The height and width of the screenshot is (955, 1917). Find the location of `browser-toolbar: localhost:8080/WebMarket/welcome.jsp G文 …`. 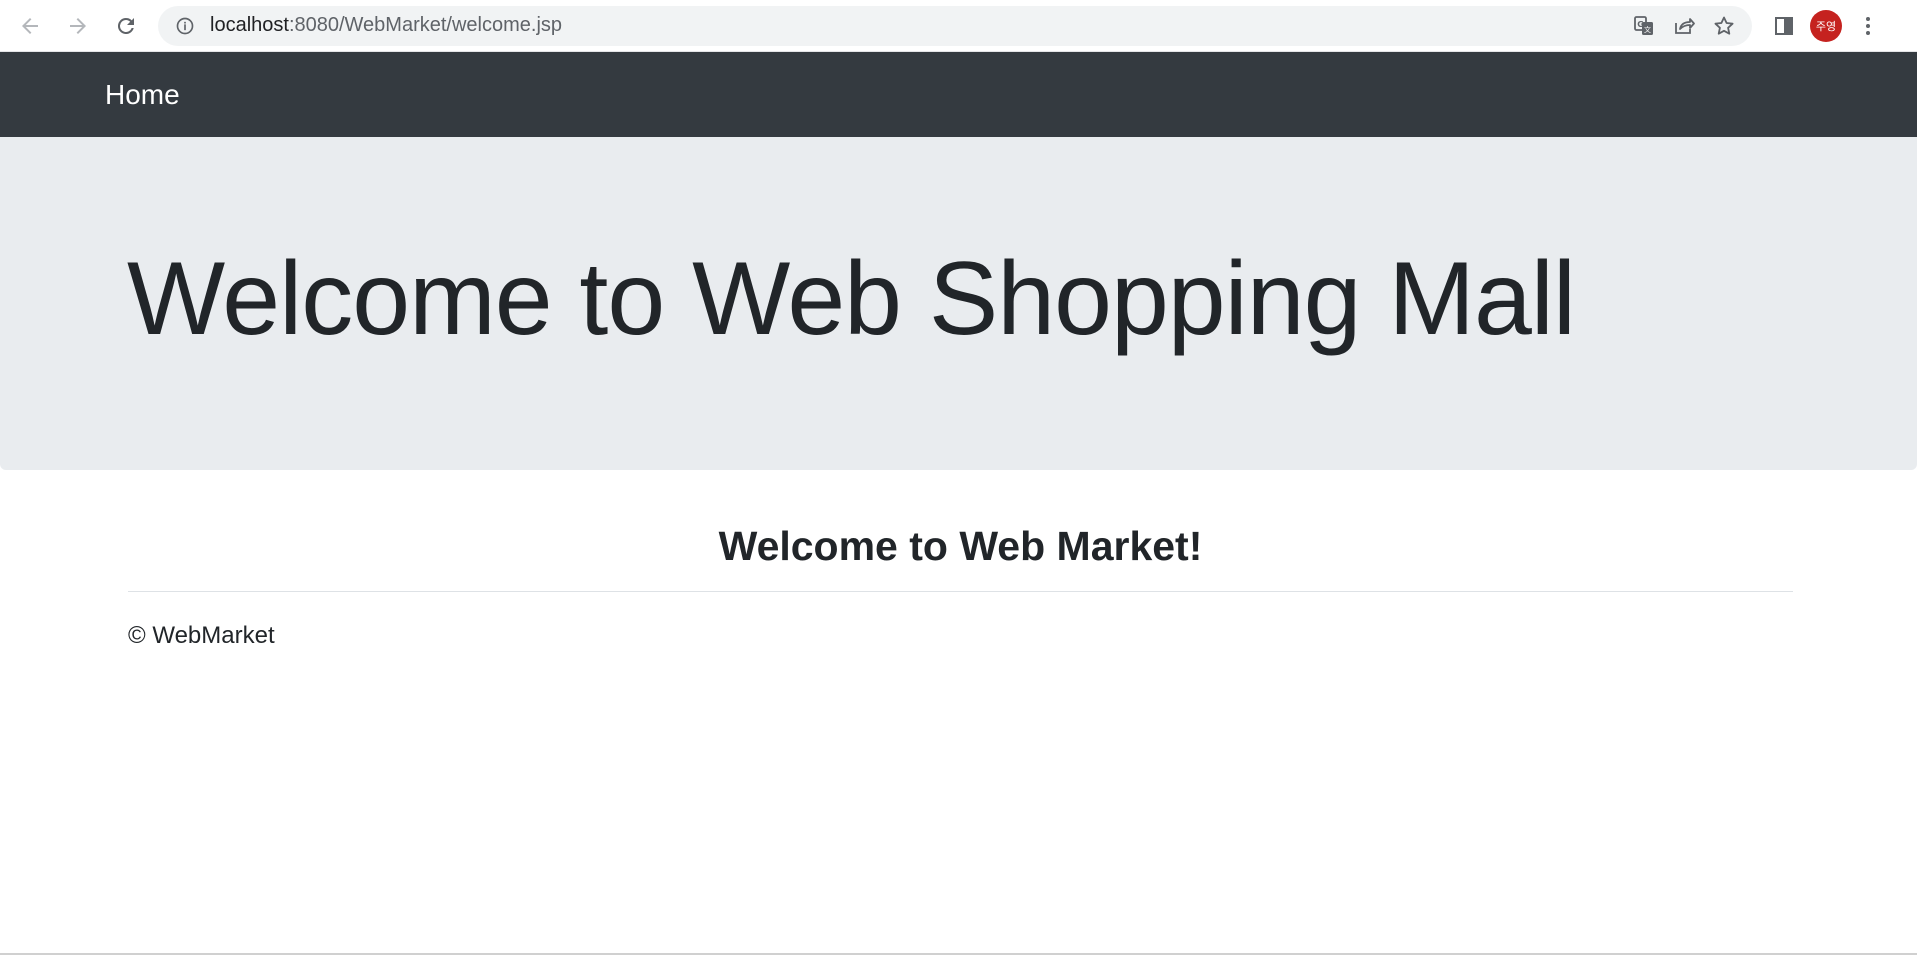

browser-toolbar: localhost:8080/WebMarket/welcome.jsp G文 … is located at coordinates (958, 26).